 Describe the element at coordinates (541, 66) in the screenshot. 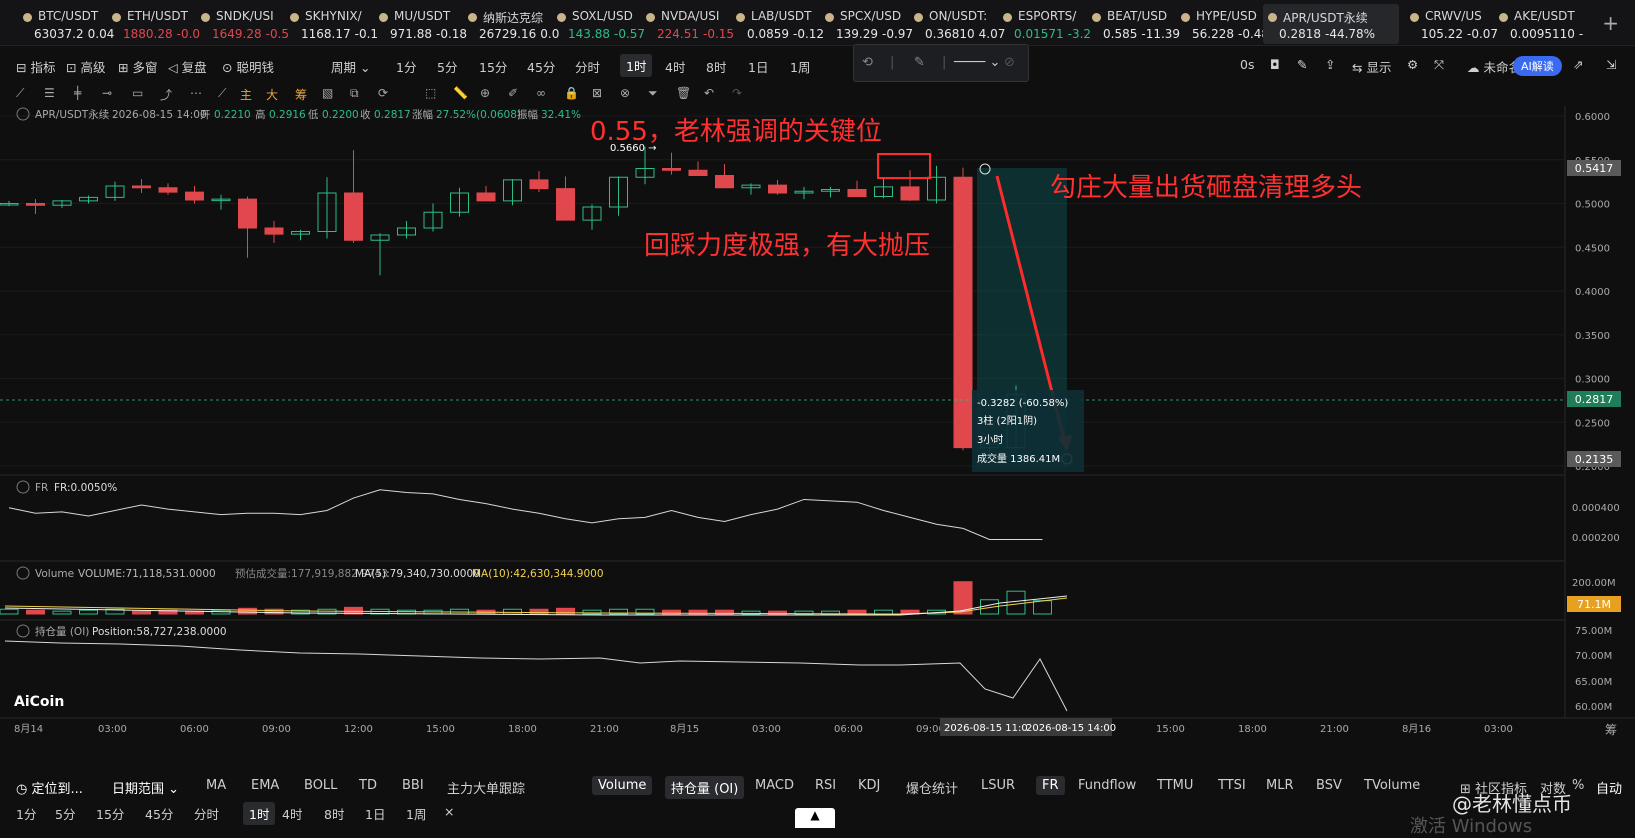

I see `period-3: 45分` at that location.